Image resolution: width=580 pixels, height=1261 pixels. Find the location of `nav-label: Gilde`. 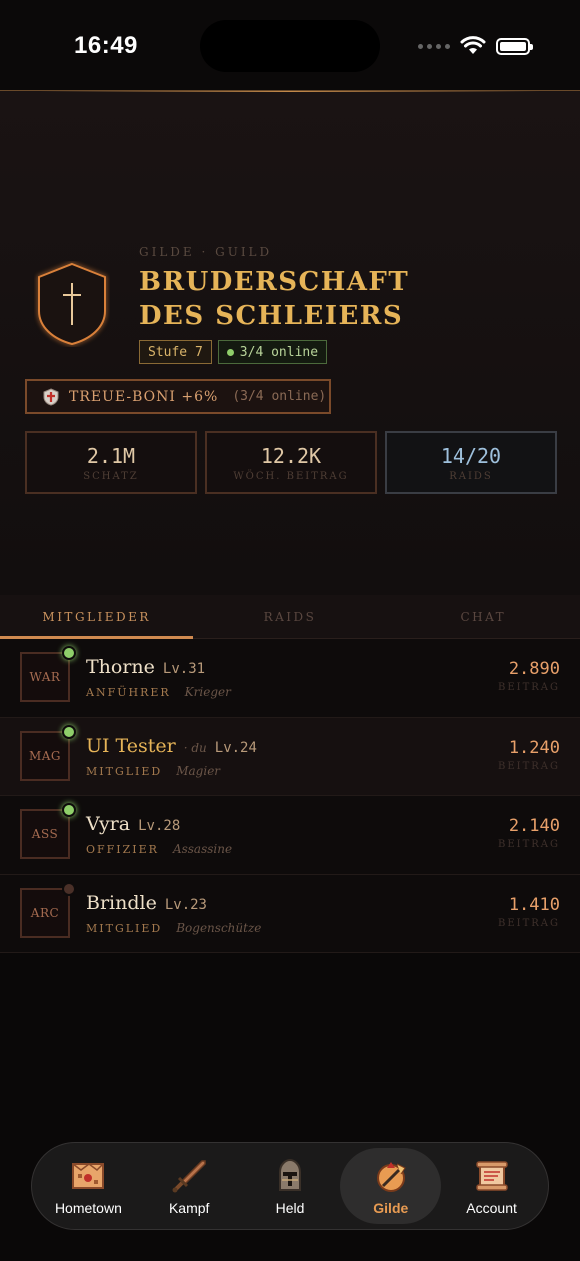

nav-label: Gilde is located at coordinates (391, 1208).